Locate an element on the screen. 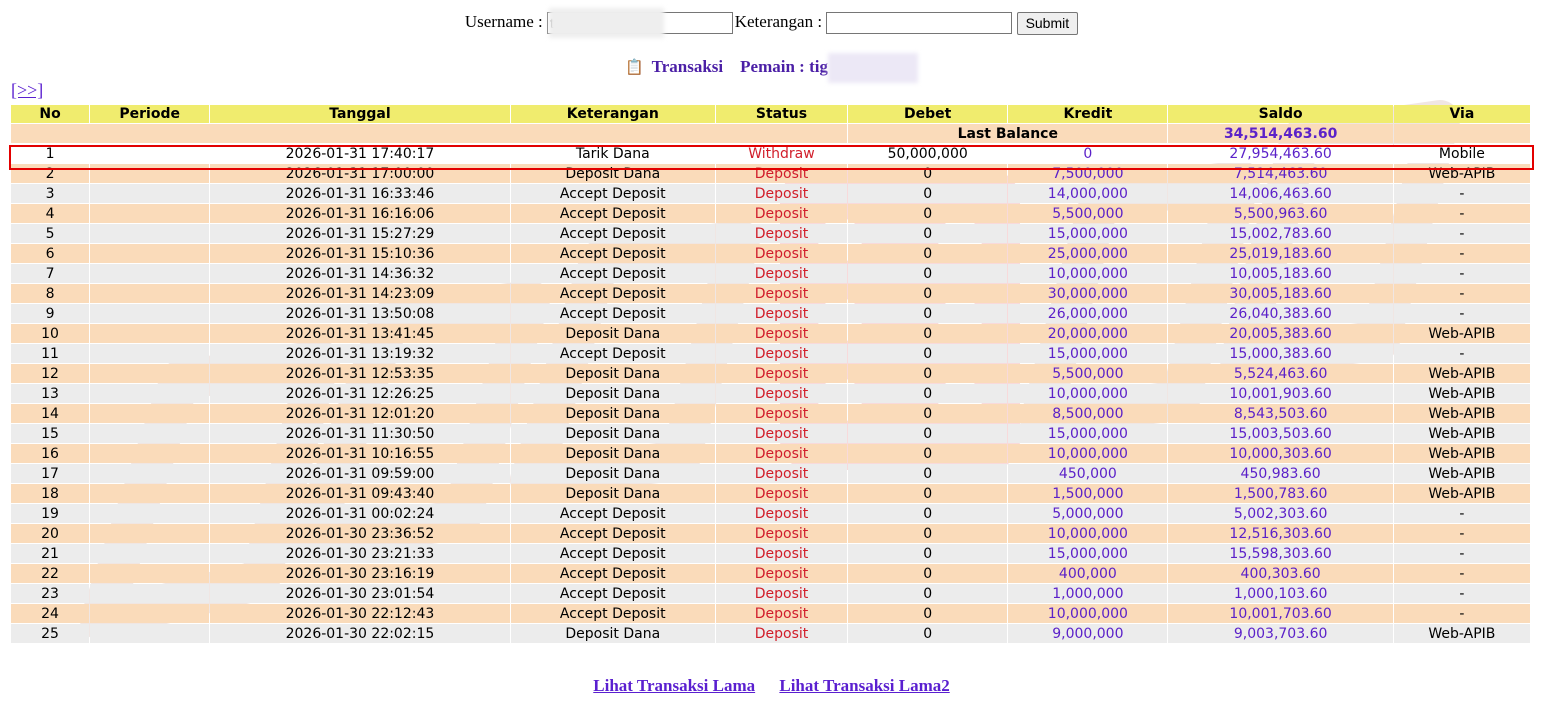  submit-button: Submit is located at coordinates (1047, 23).